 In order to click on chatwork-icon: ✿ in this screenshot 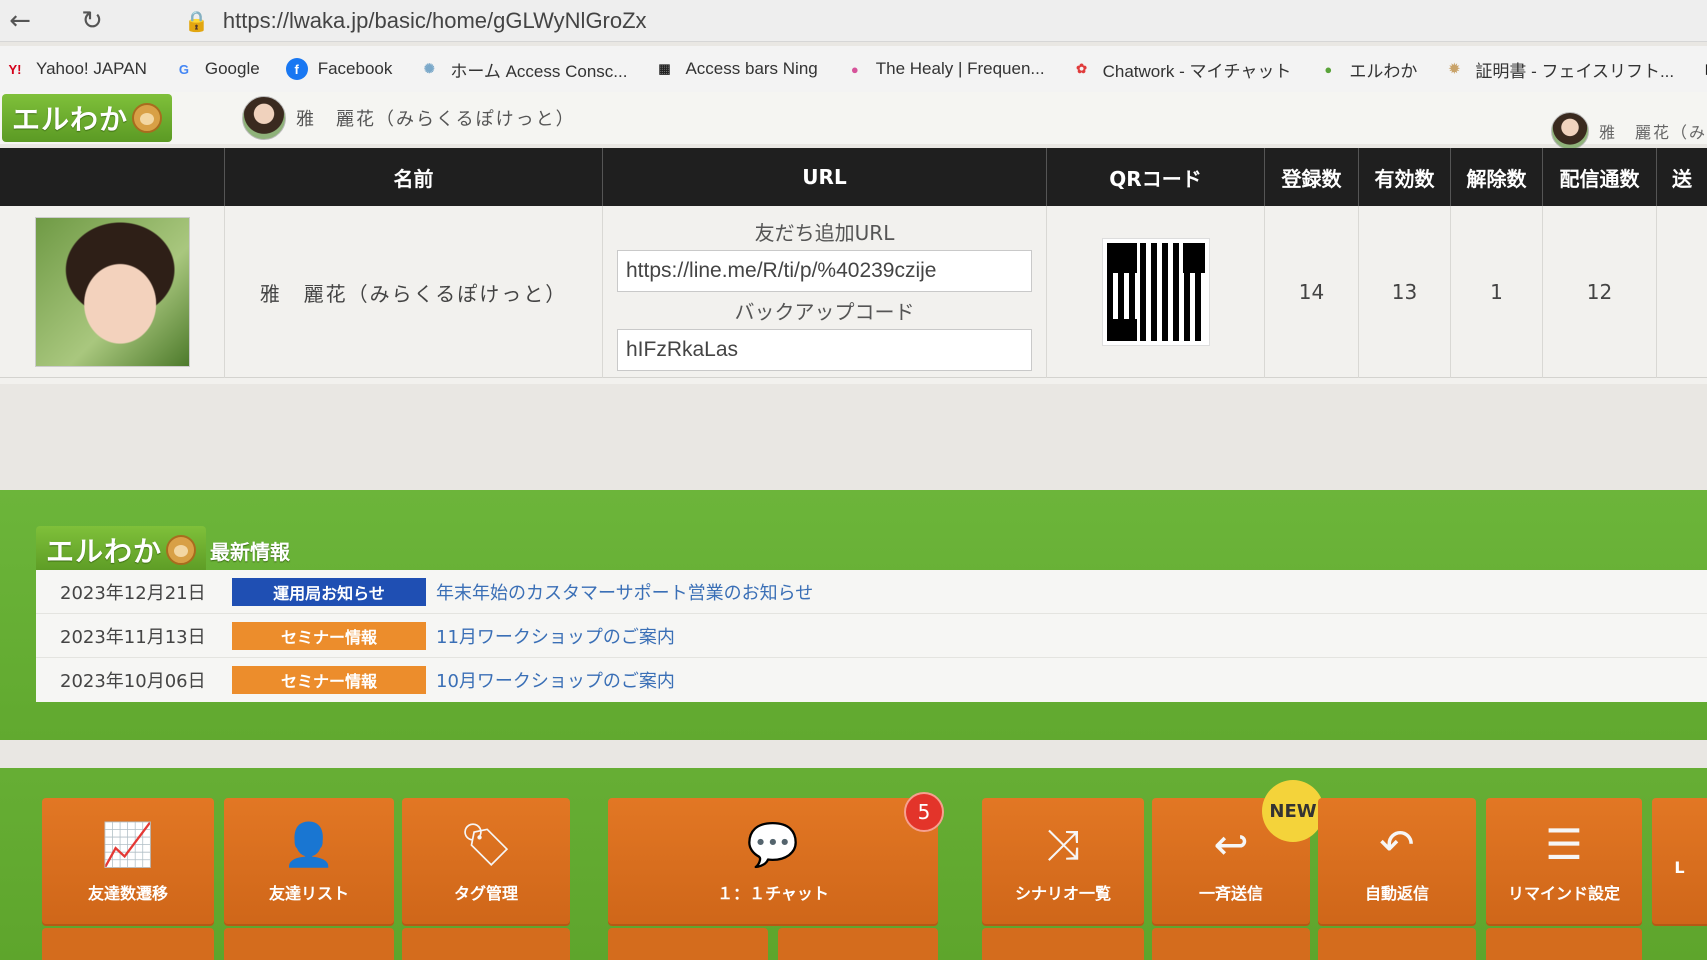, I will do `click(1082, 68)`.